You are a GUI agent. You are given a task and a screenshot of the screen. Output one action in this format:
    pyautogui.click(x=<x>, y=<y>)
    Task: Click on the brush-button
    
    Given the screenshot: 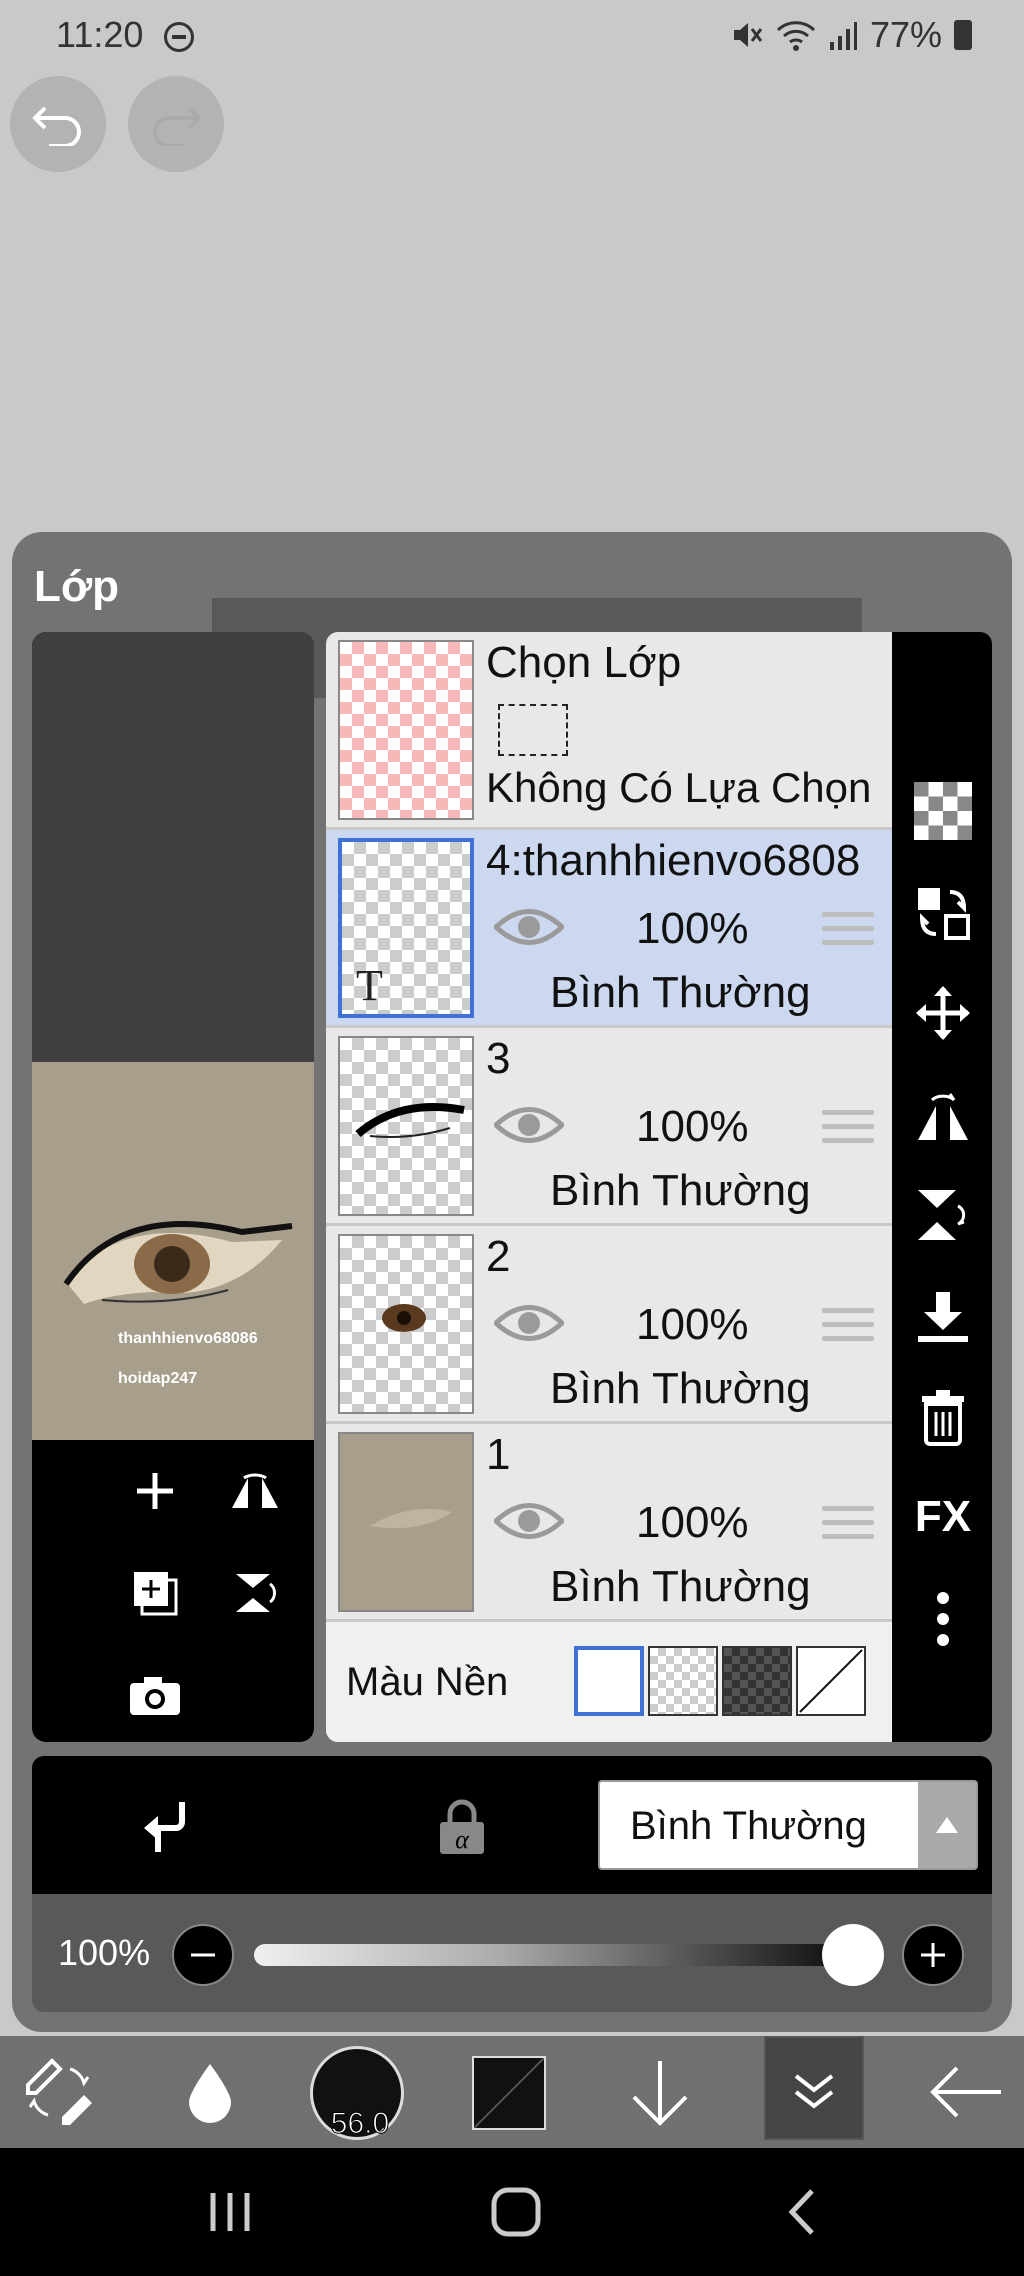 What is the action you would take?
    pyautogui.click(x=210, y=2092)
    